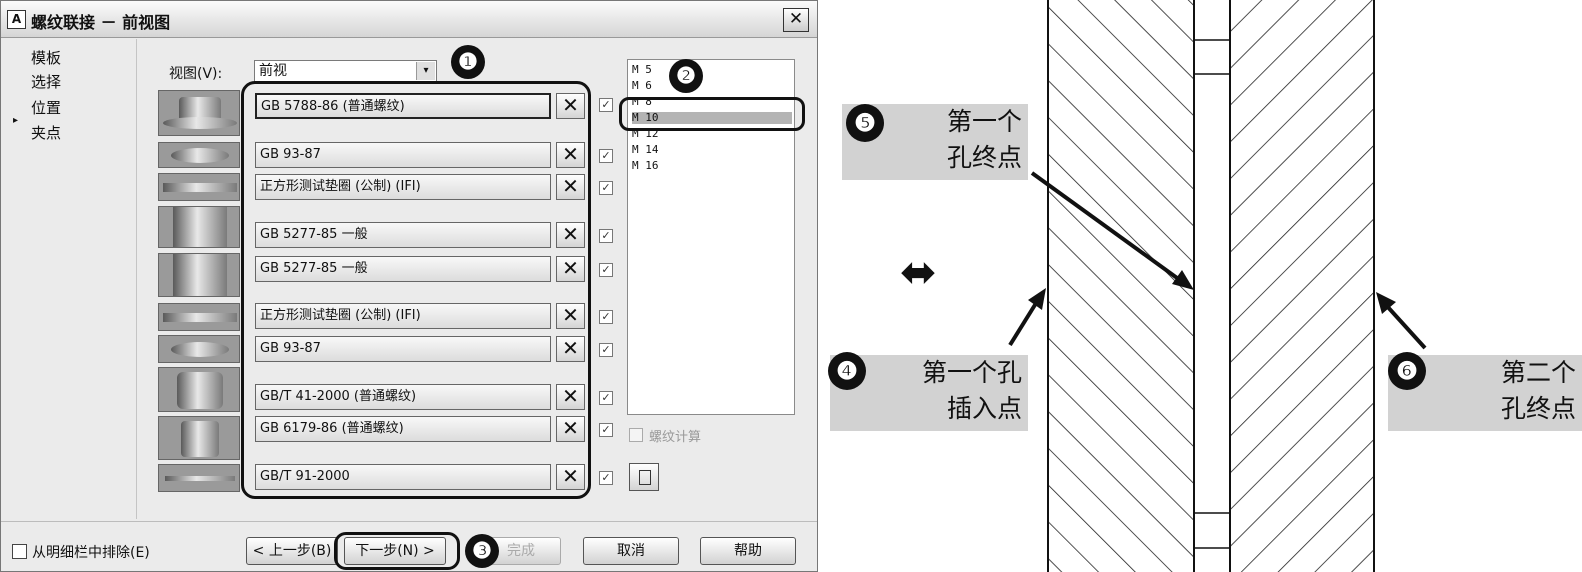  What do you see at coordinates (46, 81) in the screenshot?
I see `nav-item-select: 选择` at bounding box center [46, 81].